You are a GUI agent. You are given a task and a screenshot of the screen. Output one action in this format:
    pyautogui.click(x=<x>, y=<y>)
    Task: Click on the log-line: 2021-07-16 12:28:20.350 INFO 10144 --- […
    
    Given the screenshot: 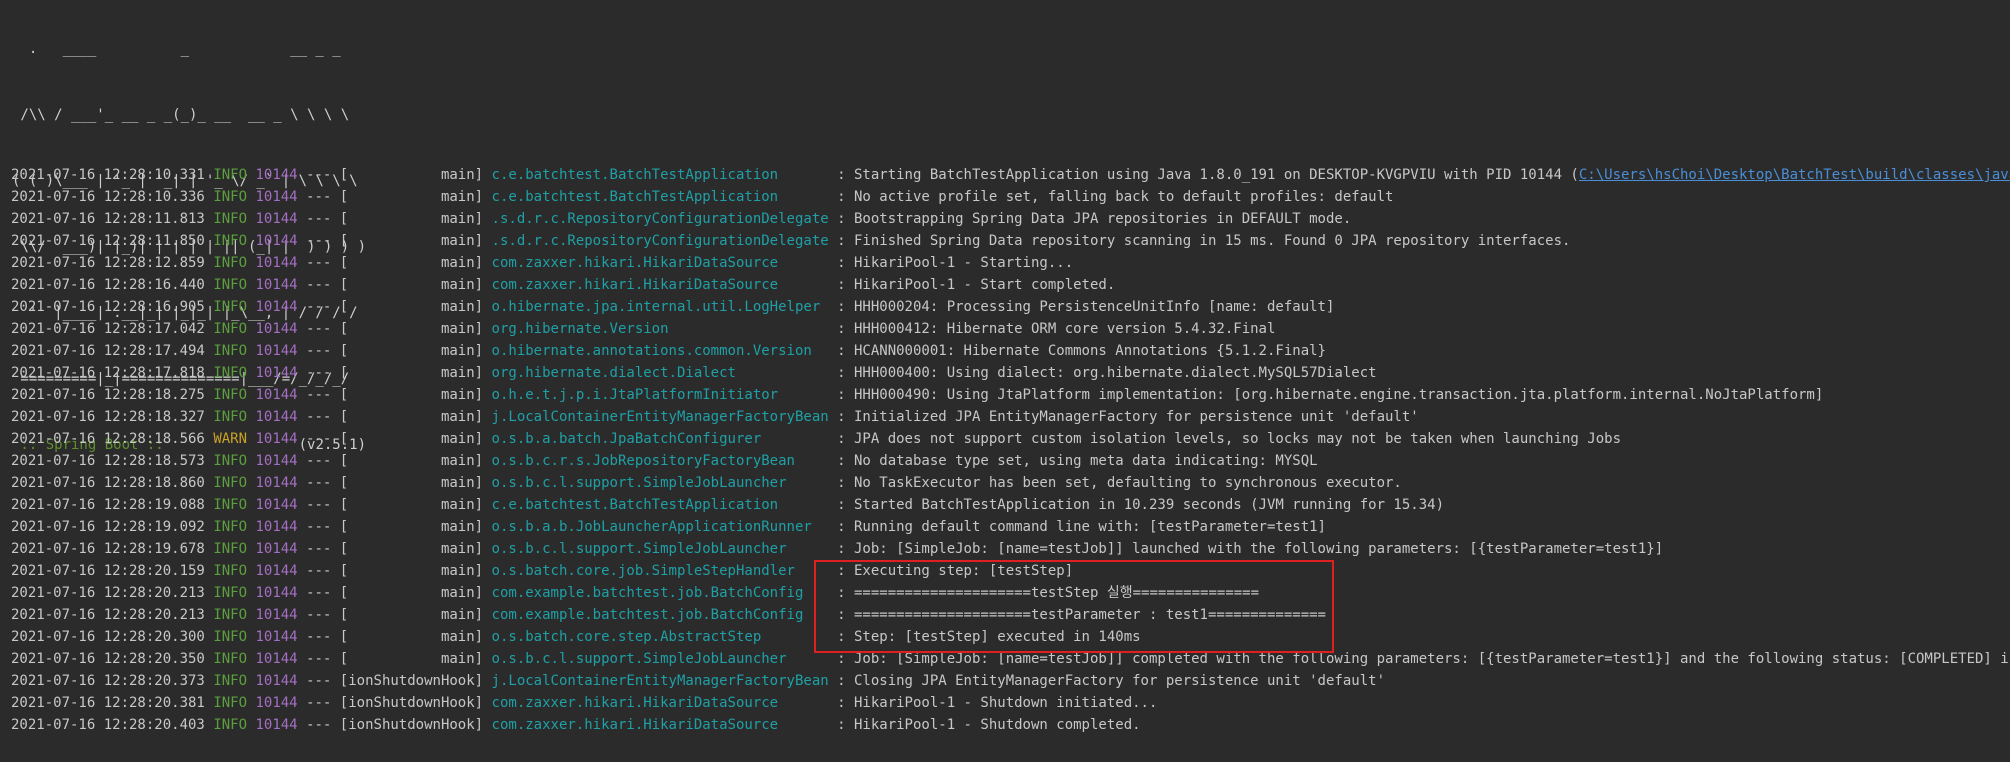 What is the action you would take?
    pyautogui.click(x=1010, y=659)
    